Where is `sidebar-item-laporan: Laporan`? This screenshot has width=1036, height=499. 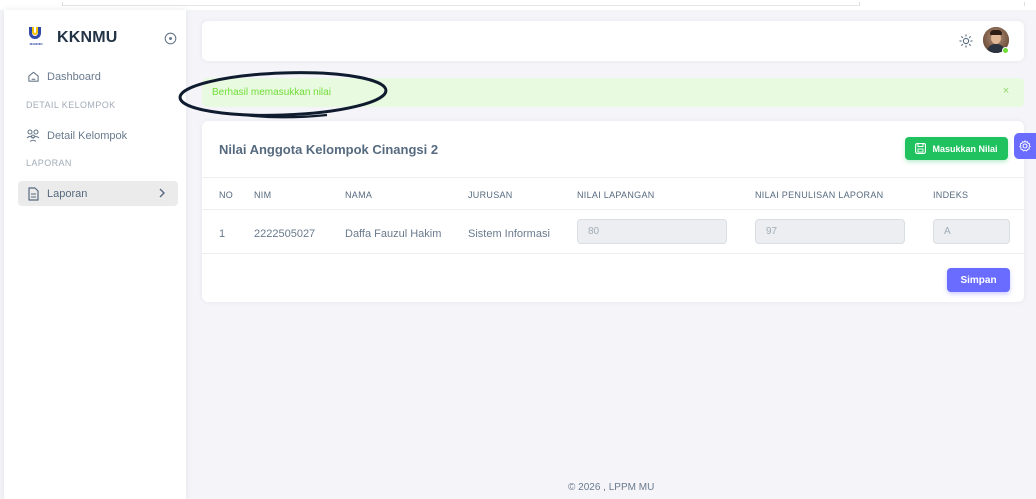 sidebar-item-laporan: Laporan is located at coordinates (98, 193).